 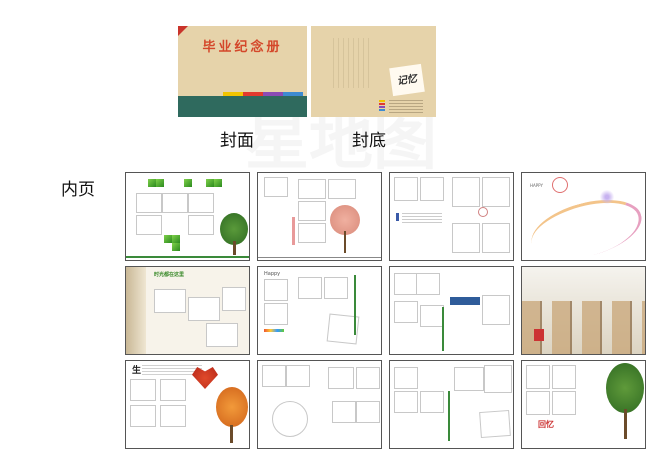 I want to click on page-thumbnail: 生, so click(x=187, y=404).